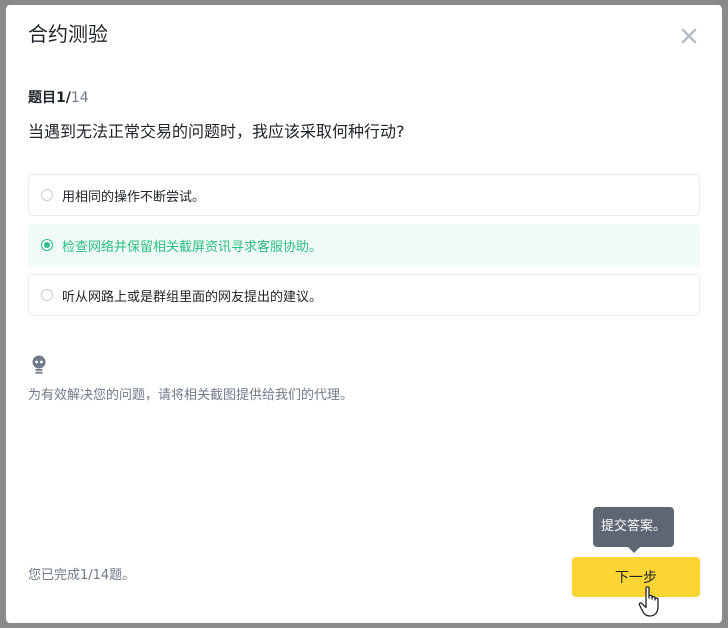 Image resolution: width=728 pixels, height=628 pixels. What do you see at coordinates (216, 131) in the screenshot?
I see `question-text: 当遇到无法正常交易的问题时，我应该采取何种行动?` at bounding box center [216, 131].